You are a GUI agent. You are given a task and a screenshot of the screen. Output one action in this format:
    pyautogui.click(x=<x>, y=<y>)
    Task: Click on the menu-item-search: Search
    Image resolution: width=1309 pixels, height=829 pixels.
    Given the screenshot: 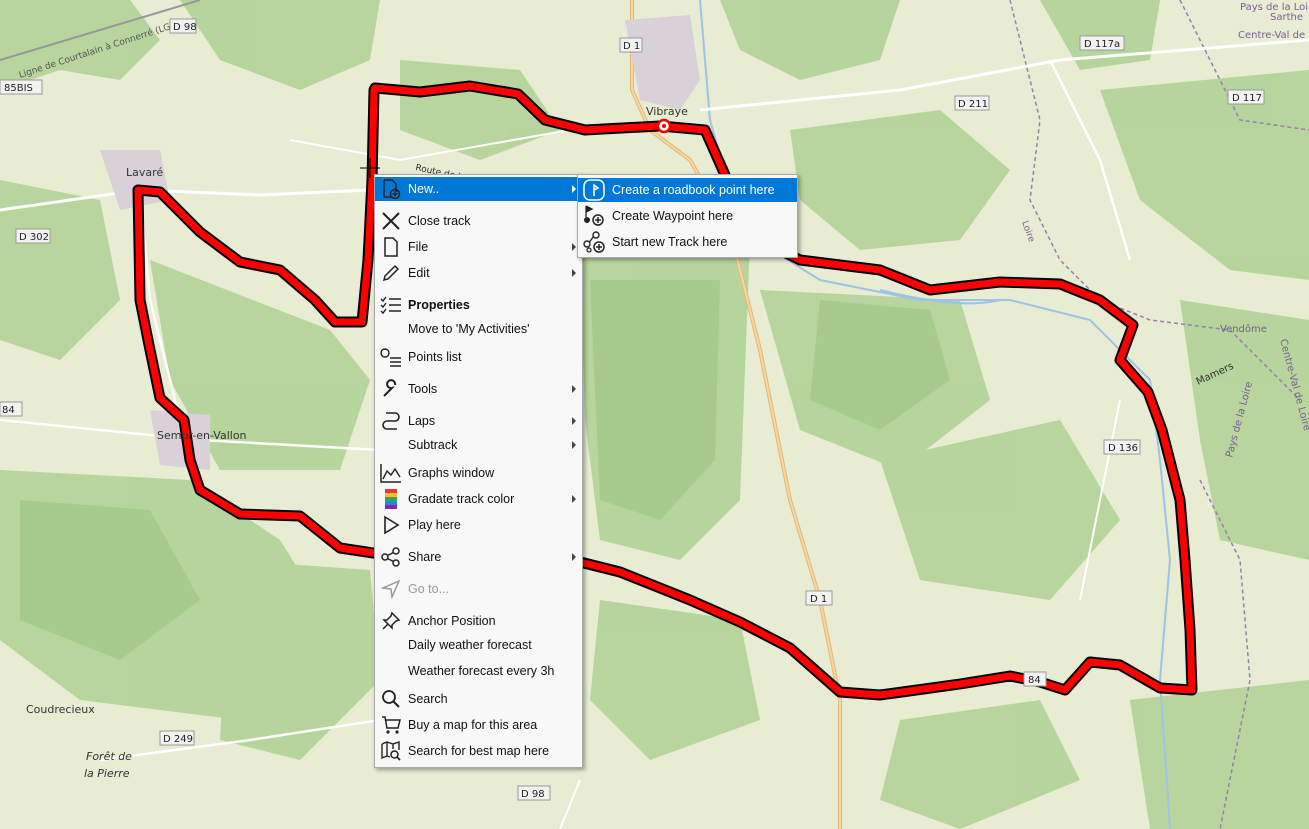 What is the action you would take?
    pyautogui.click(x=478, y=699)
    